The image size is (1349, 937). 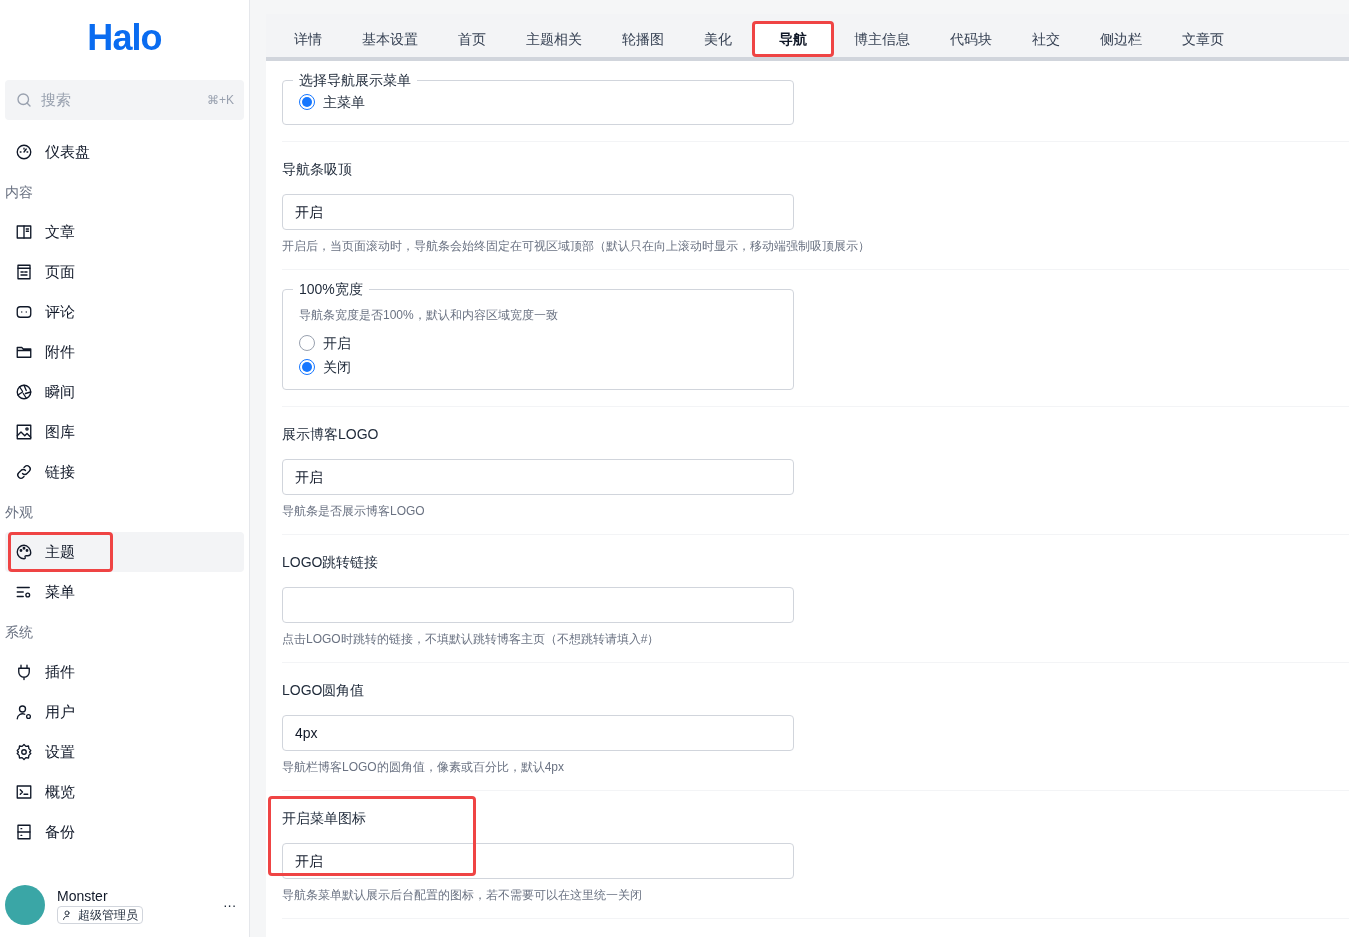 What do you see at coordinates (24, 272) in the screenshot?
I see `page-icon` at bounding box center [24, 272].